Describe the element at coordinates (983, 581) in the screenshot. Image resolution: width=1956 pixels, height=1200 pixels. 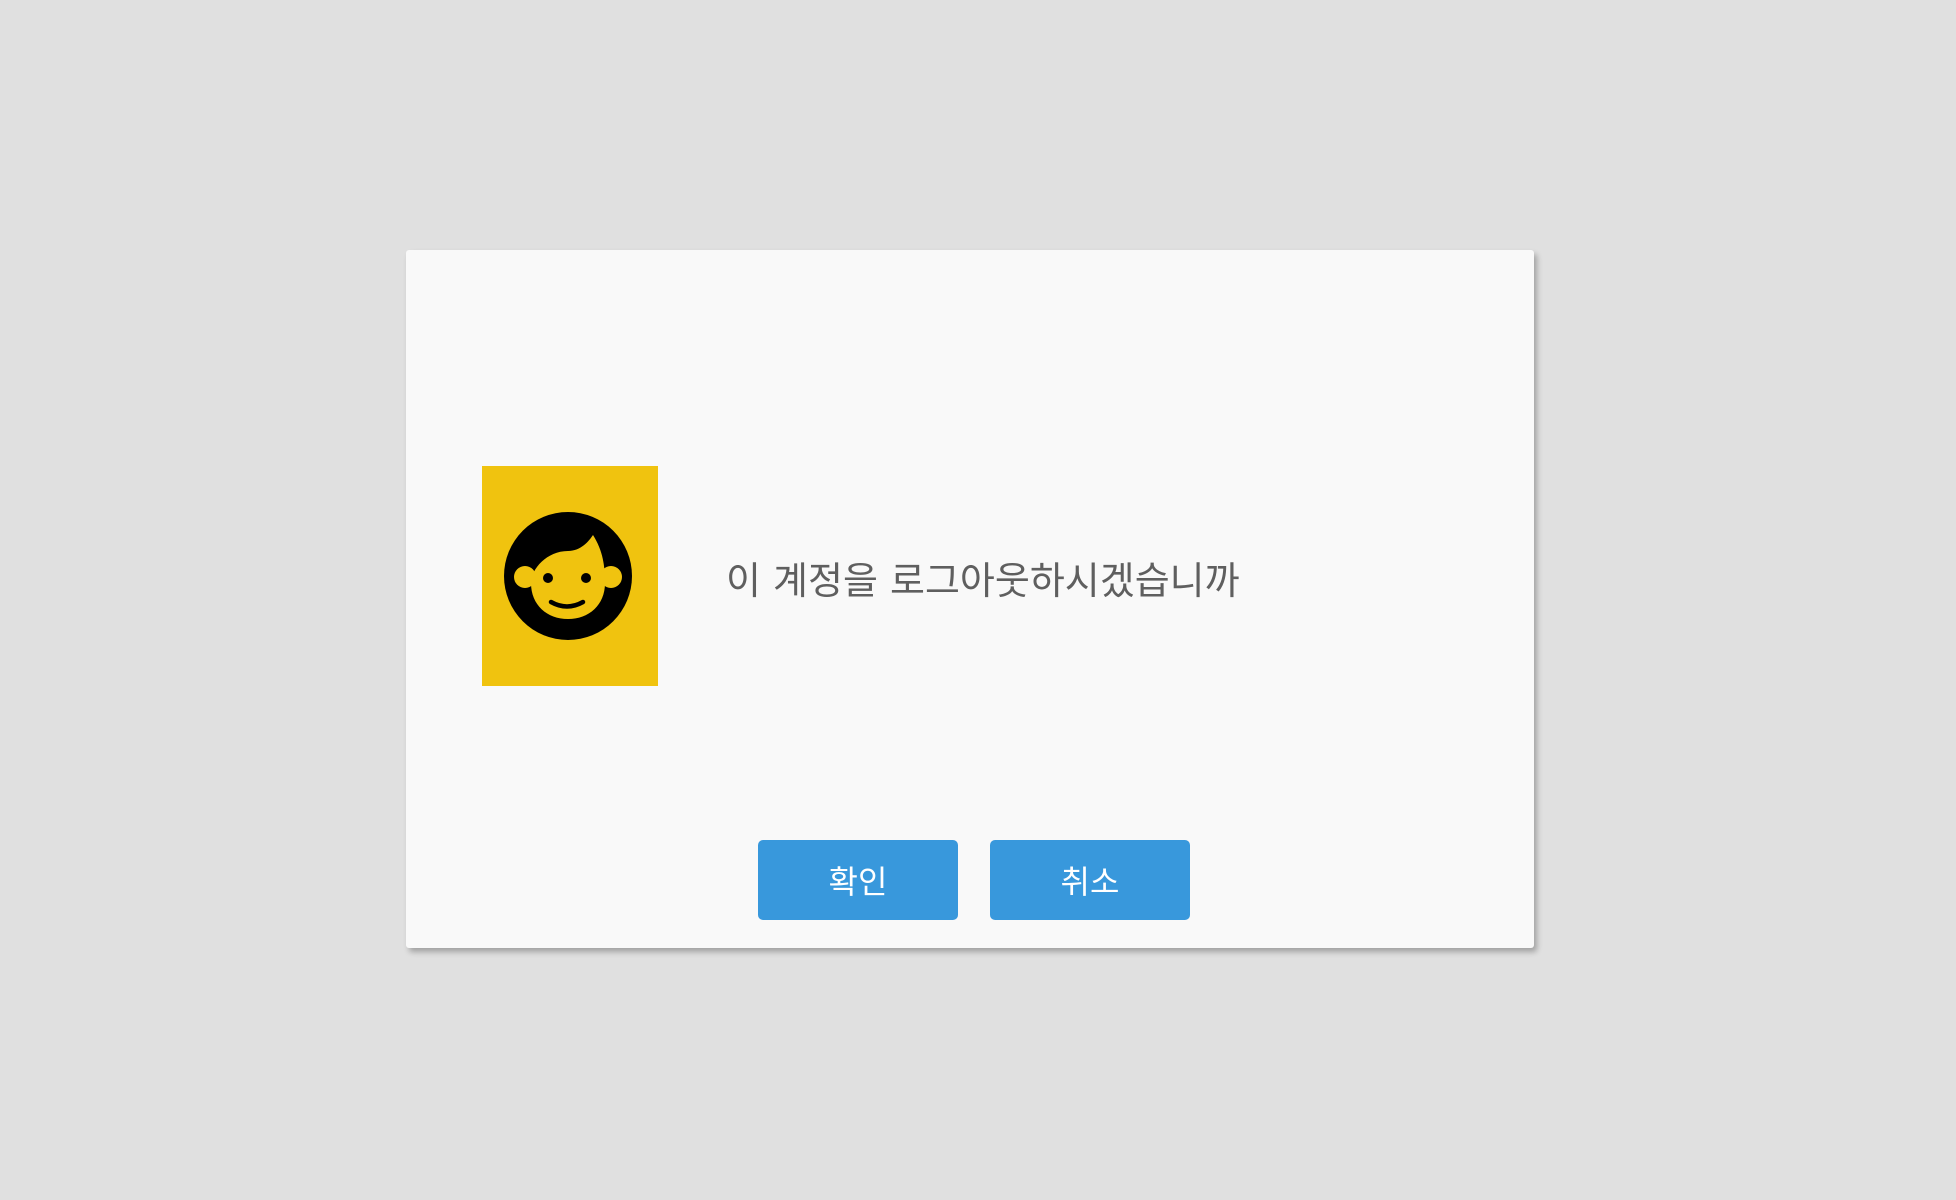
I see `logout-confirm-message: 이 계정을 로그아웃하시겠습니까` at that location.